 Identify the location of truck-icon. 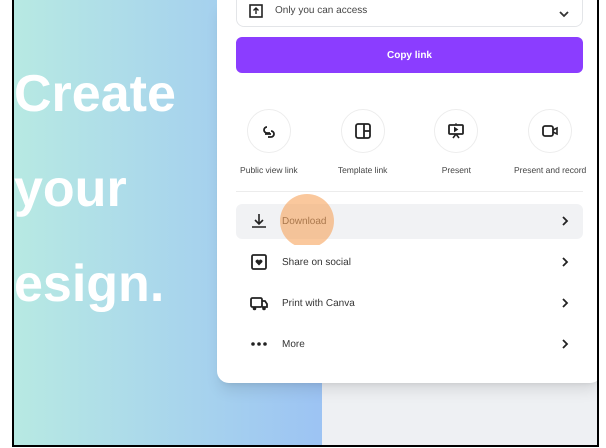
(259, 303).